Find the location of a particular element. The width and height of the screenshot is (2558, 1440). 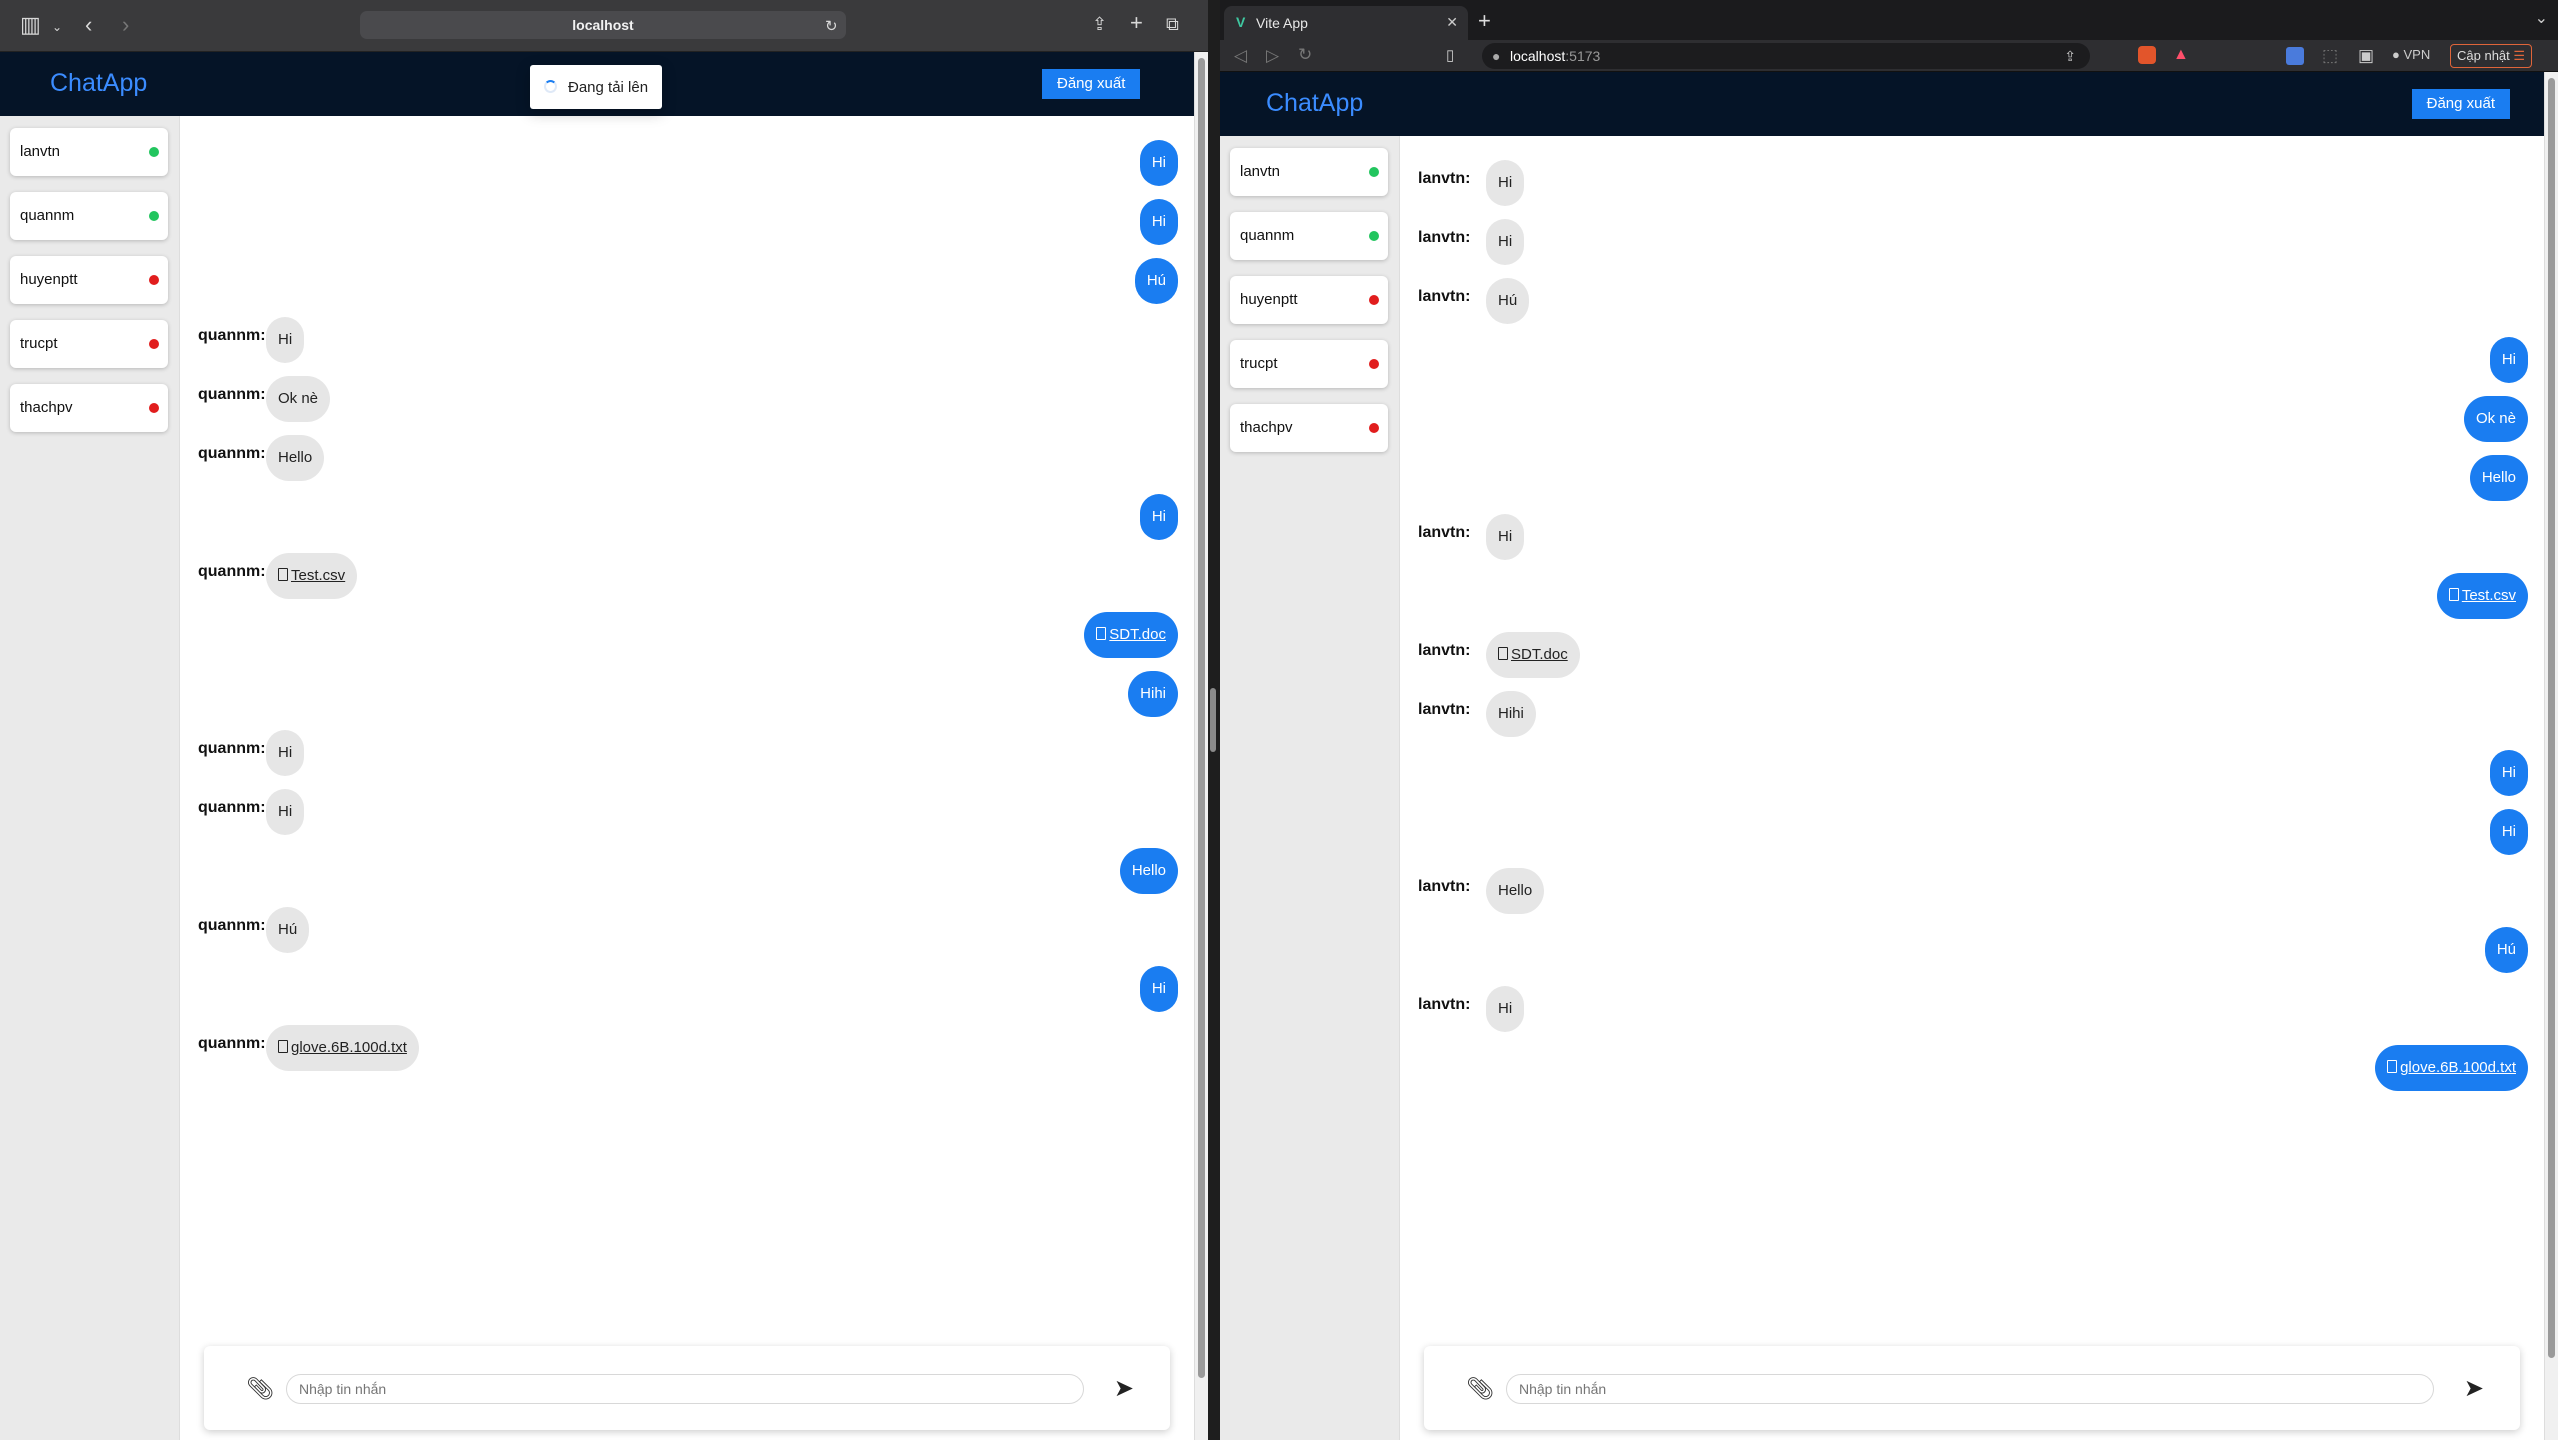

update-button: Cập nhật ☰ is located at coordinates (2491, 56).